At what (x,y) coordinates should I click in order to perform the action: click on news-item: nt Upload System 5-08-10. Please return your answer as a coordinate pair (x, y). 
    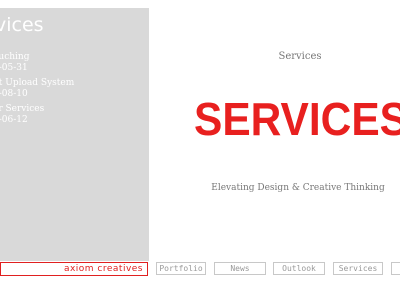
    Looking at the image, I should click on (37, 89).